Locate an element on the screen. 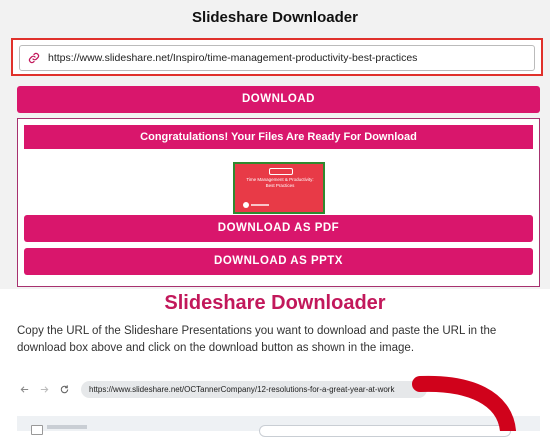  download-pdf-button: DOWNLOAD AS PDF is located at coordinates (278, 228).